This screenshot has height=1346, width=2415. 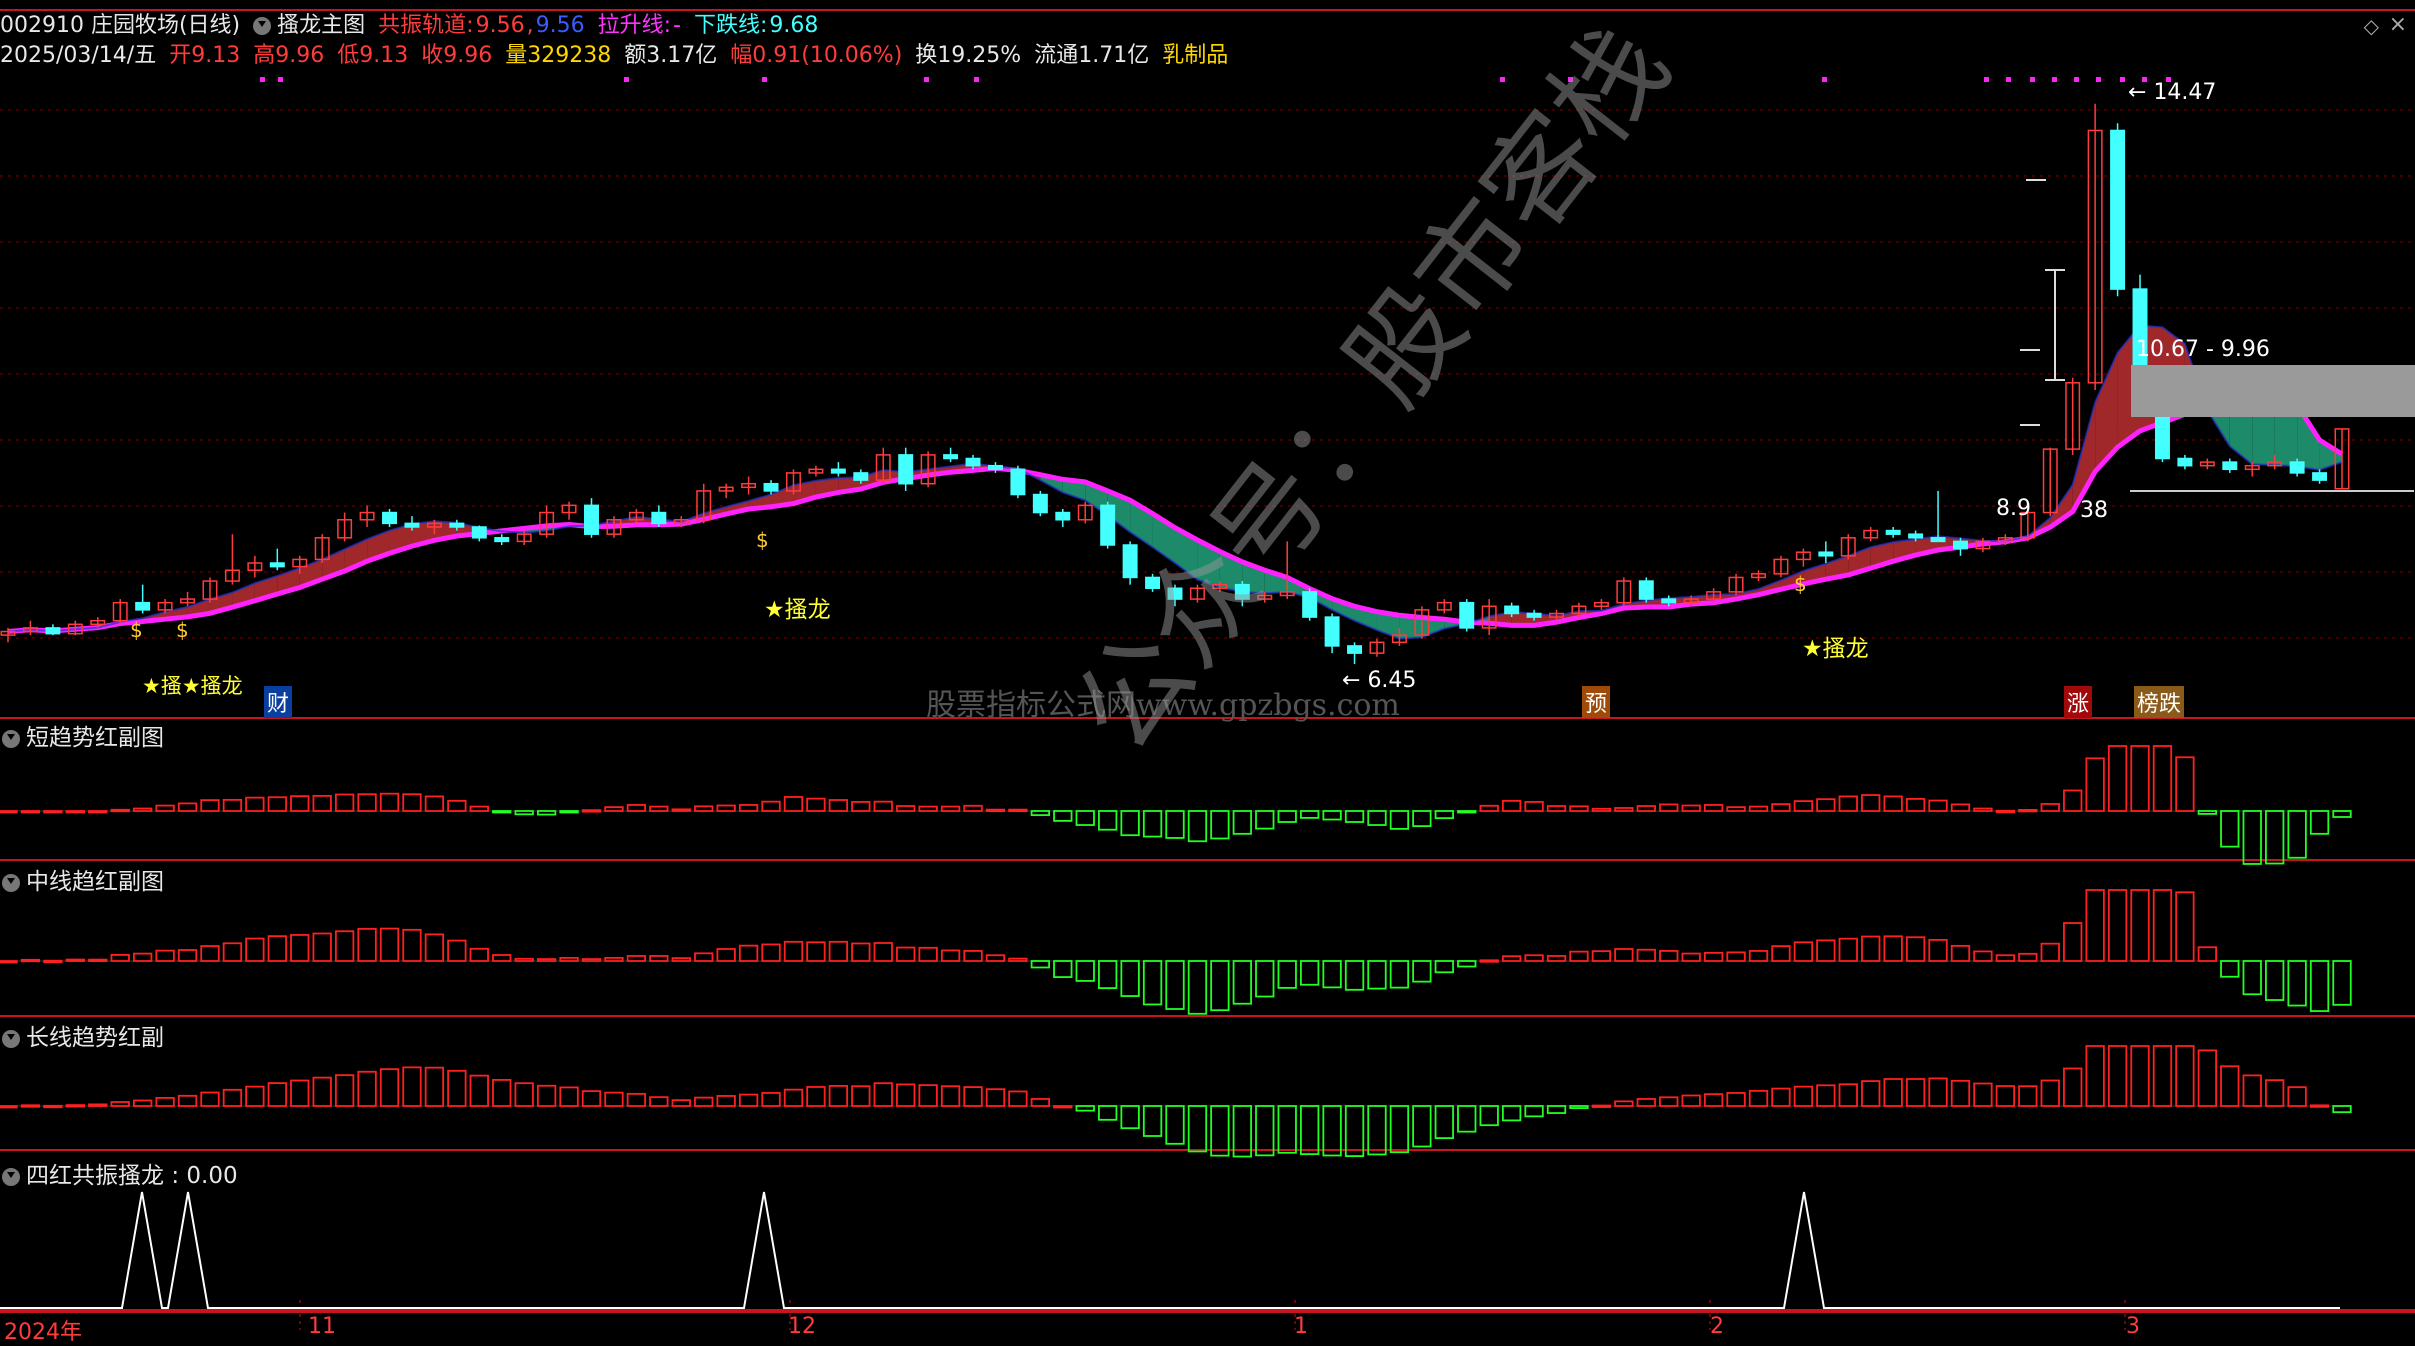 I want to click on event-tag-forecast: 预, so click(x=1596, y=702).